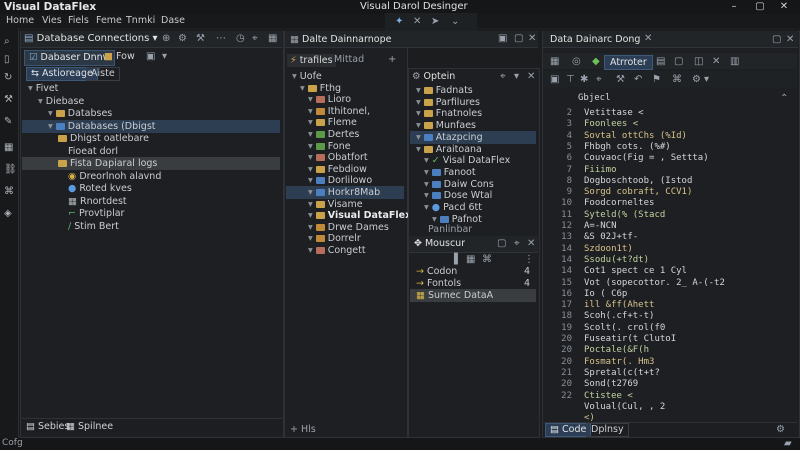  What do you see at coordinates (677, 79) in the screenshot?
I see `structure-icon: ⌘` at bounding box center [677, 79].